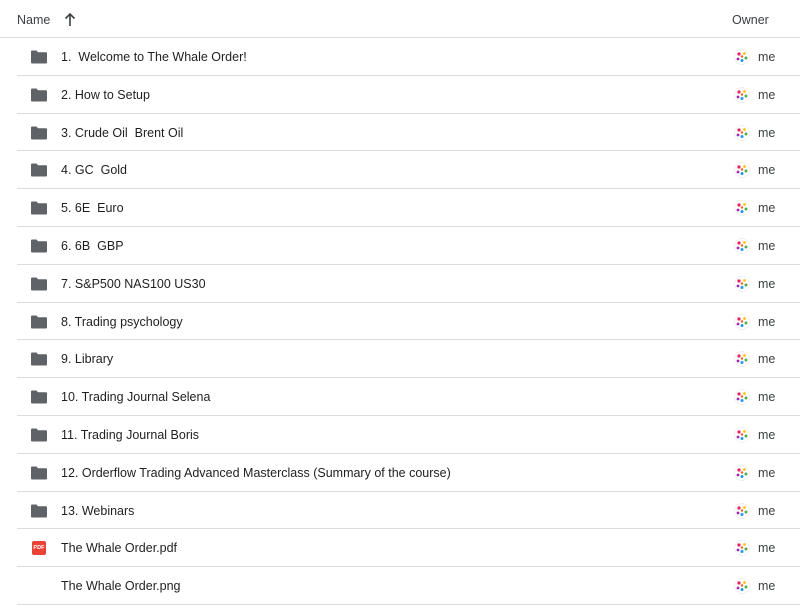 The width and height of the screenshot is (800, 608). What do you see at coordinates (87, 359) in the screenshot?
I see `file-name: 9. Library` at bounding box center [87, 359].